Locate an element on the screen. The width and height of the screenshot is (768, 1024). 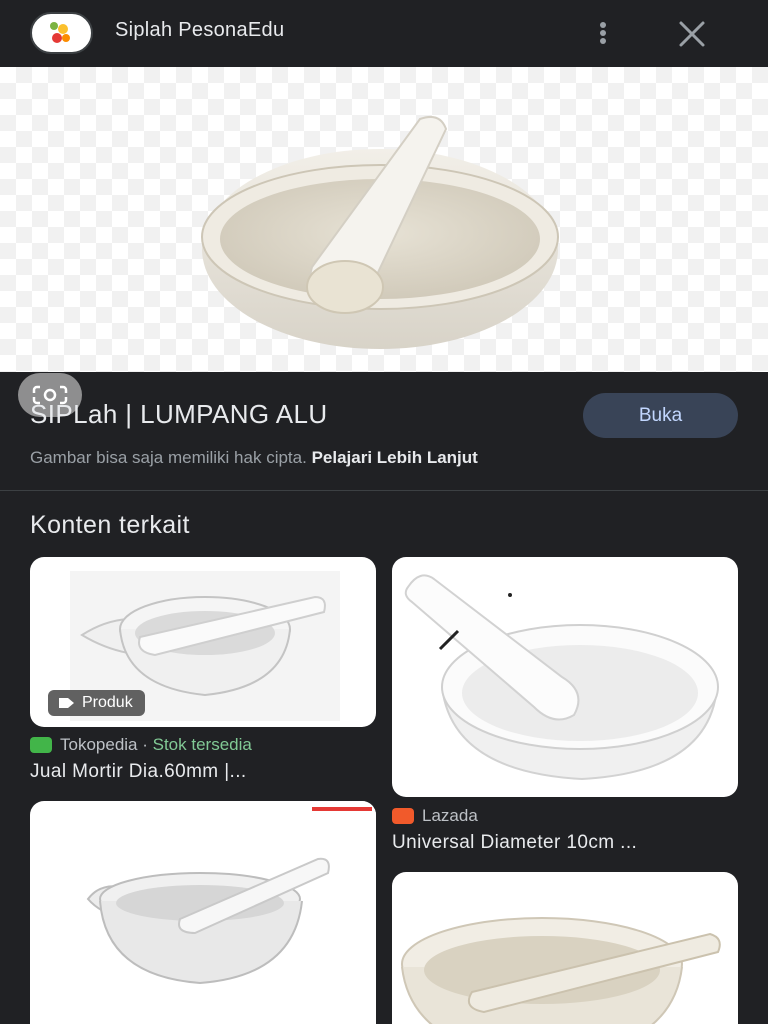
related-source: Tokopedia · Stok tersedia is located at coordinates (141, 745).